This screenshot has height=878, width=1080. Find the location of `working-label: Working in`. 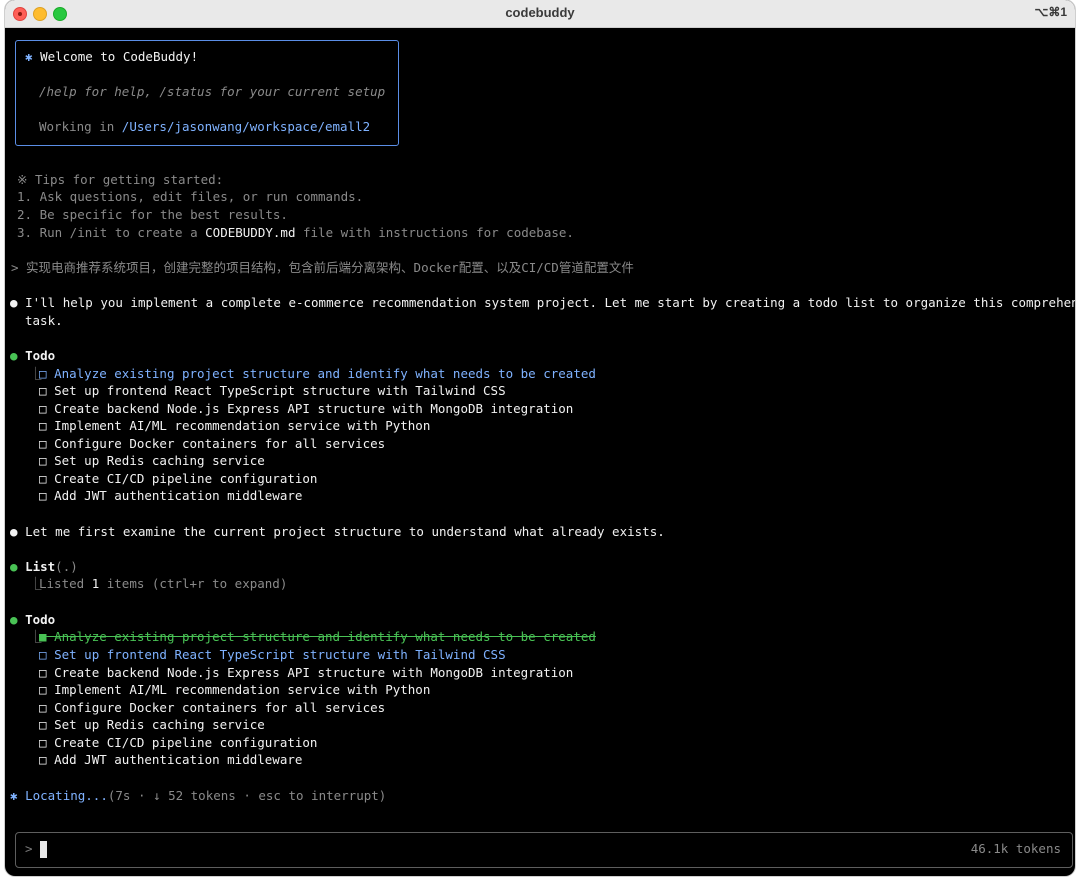

working-label: Working in is located at coordinates (80, 126).